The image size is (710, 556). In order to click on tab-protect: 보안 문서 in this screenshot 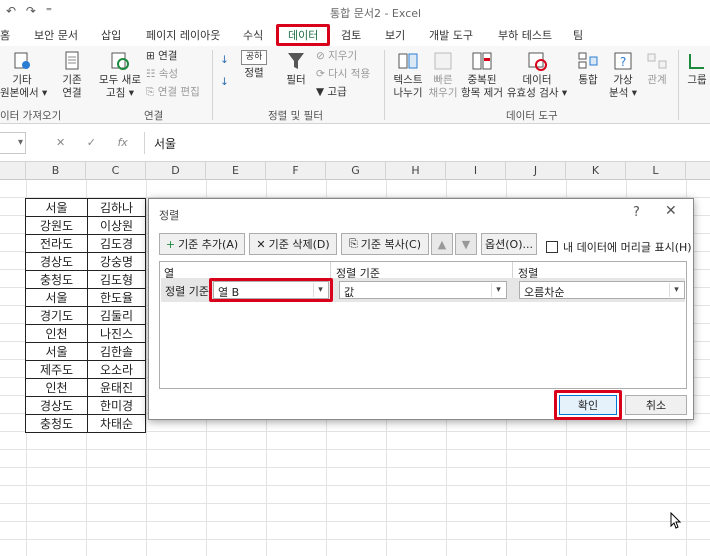, I will do `click(56, 35)`.